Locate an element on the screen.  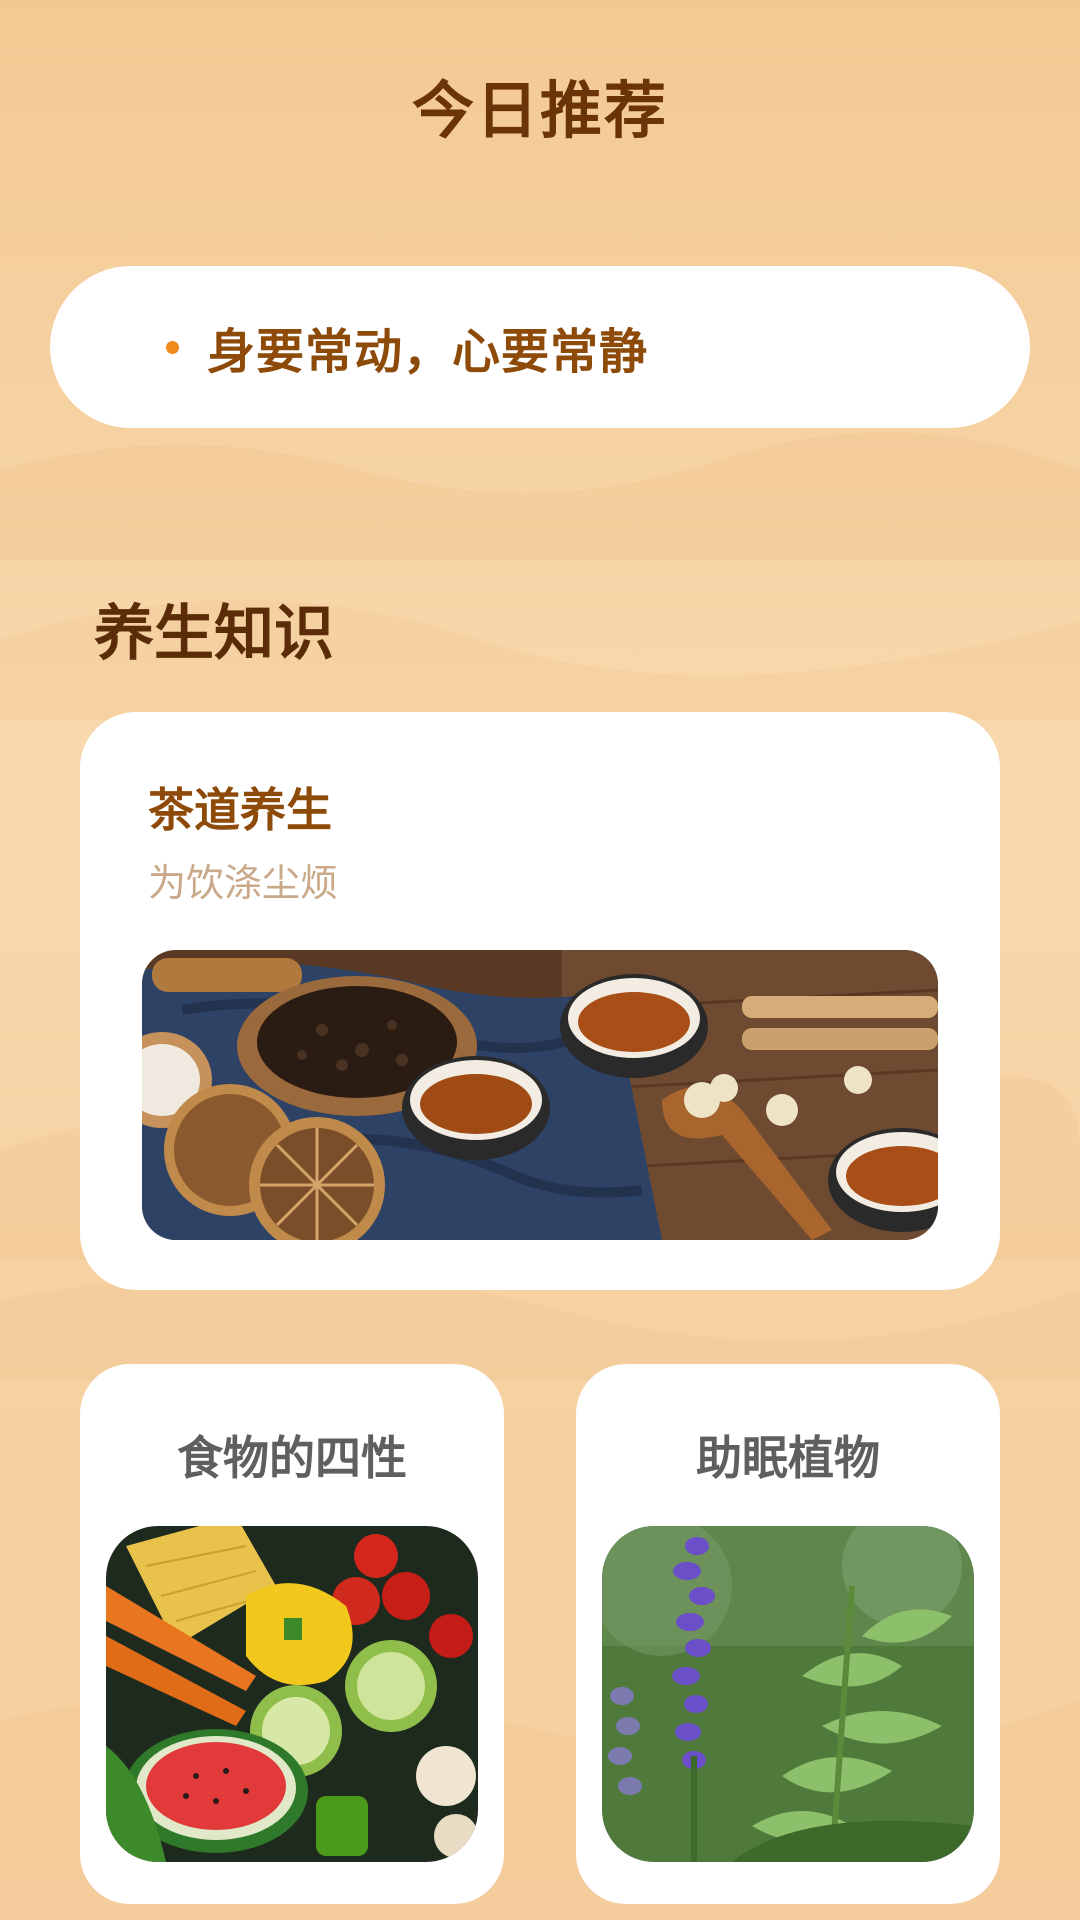
four-properties-food-card: 食物的四性 is located at coordinates (292, 1634).